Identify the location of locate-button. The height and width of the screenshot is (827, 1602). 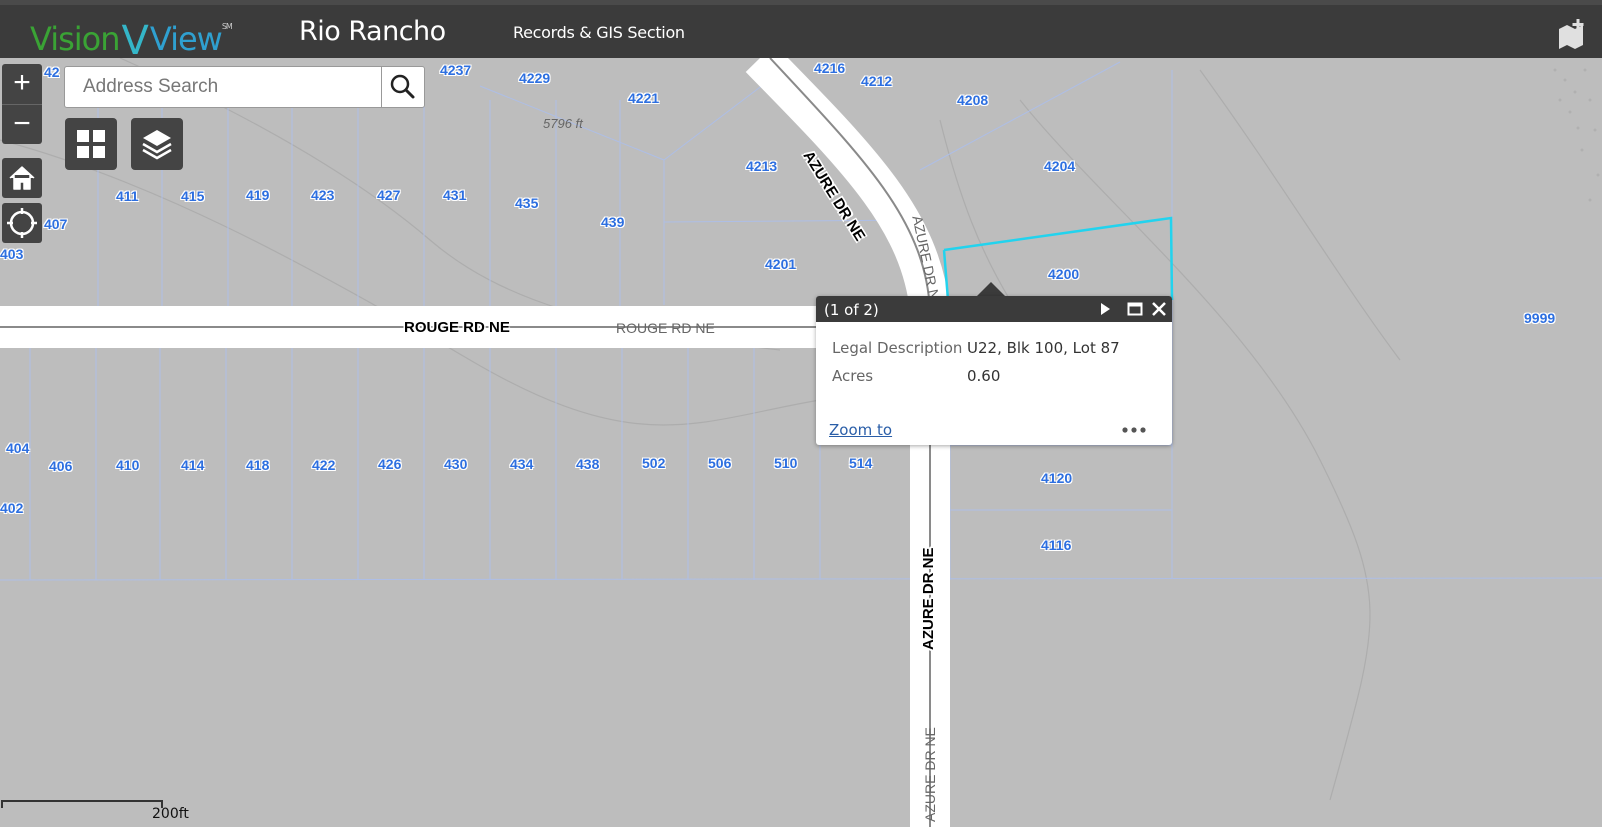
(22, 223).